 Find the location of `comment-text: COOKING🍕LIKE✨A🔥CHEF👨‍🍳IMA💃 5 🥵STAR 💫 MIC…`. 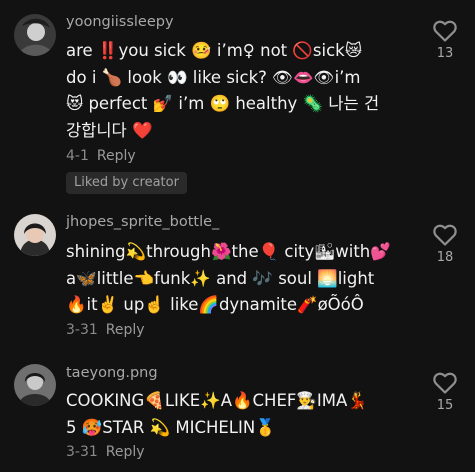

comment-text: COOKING🍕LIKE✨A🔥CHEF👨‍🍳IMA💃 5 🥵STAR 💫 MIC… is located at coordinates (217, 414).